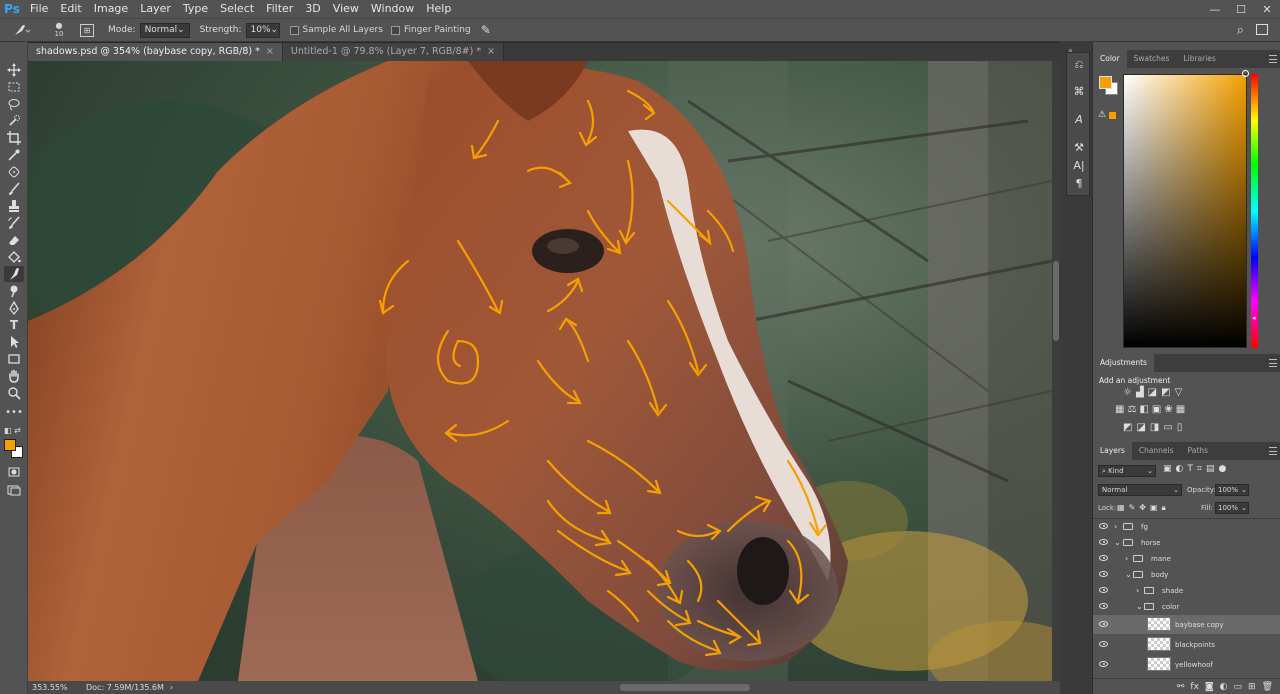 This screenshot has width=1280, height=694. What do you see at coordinates (1127, 392) in the screenshot?
I see `brightness-contrast-icon: ☼` at bounding box center [1127, 392].